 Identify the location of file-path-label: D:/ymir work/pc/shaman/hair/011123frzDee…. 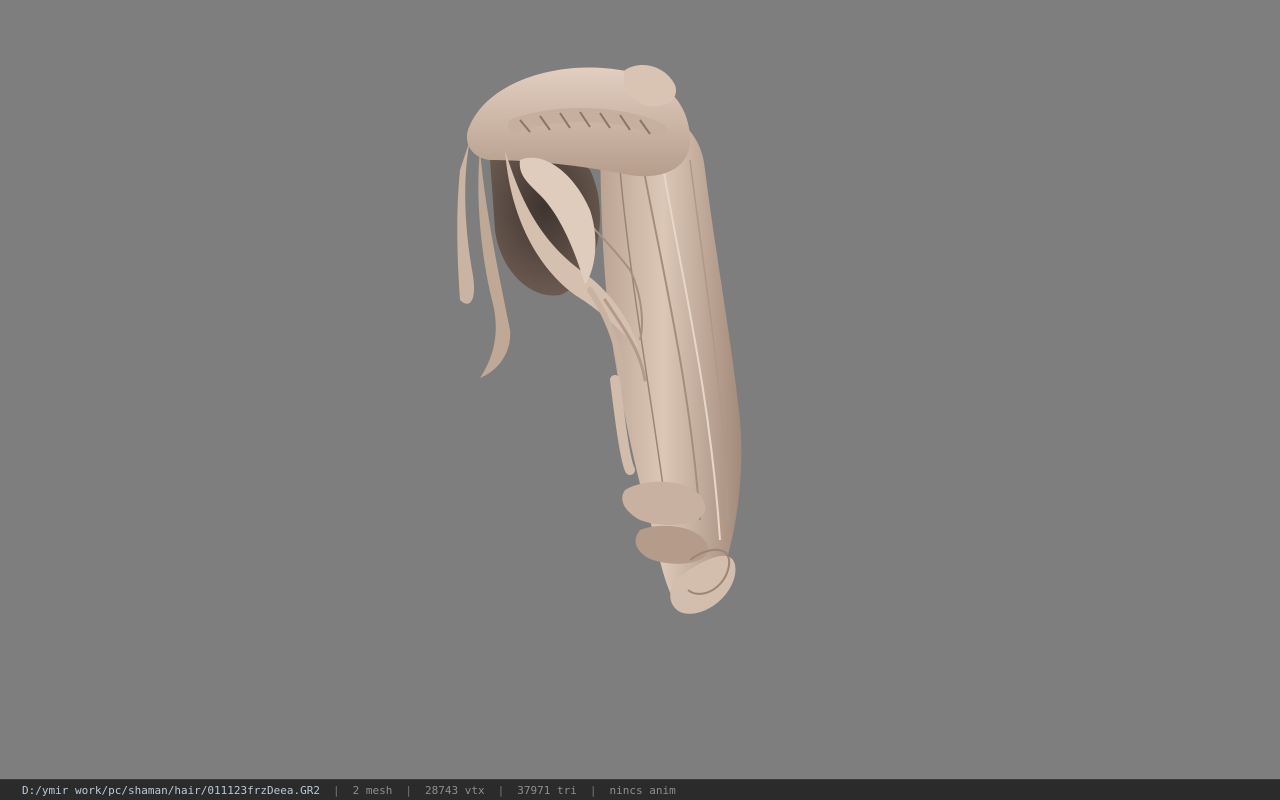
(171, 790).